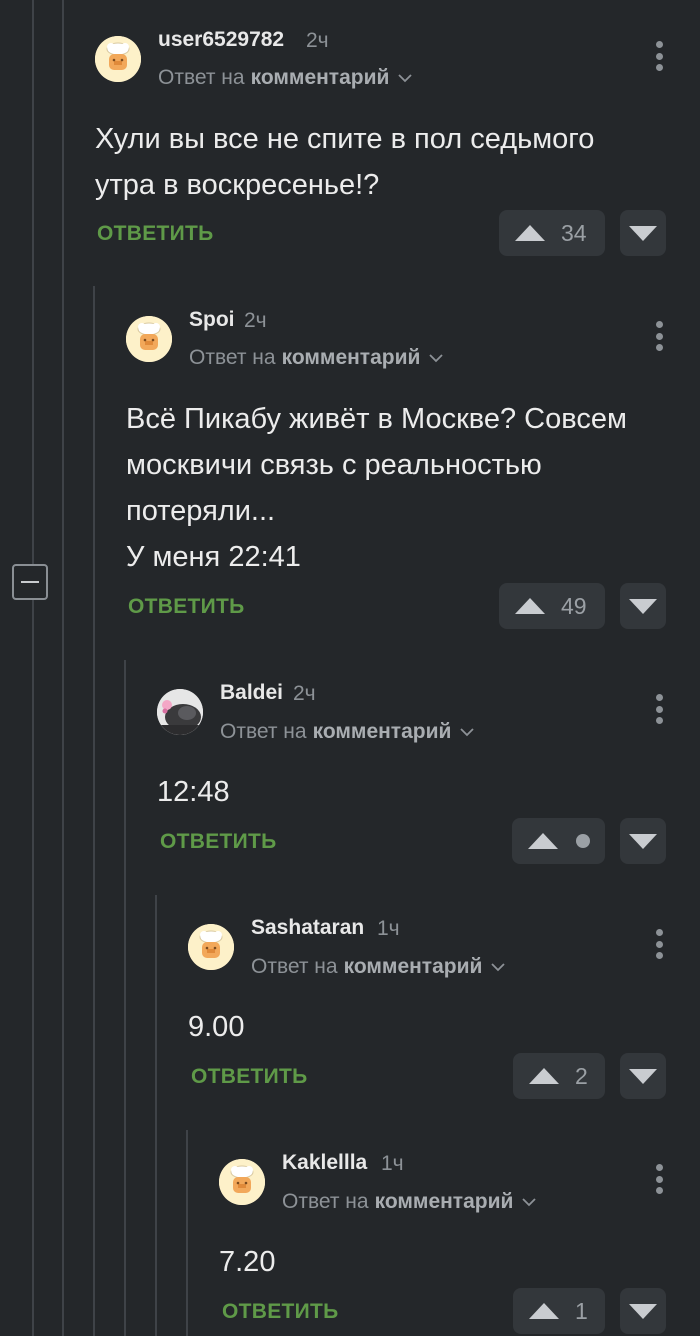  I want to click on rating-count: 49, so click(574, 605).